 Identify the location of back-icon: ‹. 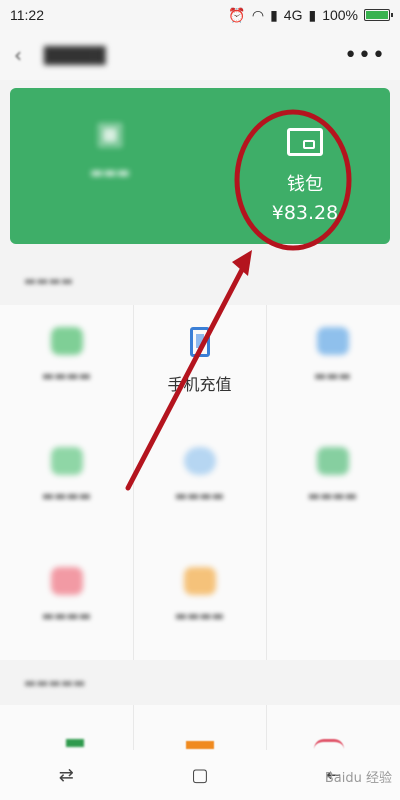
(18, 55).